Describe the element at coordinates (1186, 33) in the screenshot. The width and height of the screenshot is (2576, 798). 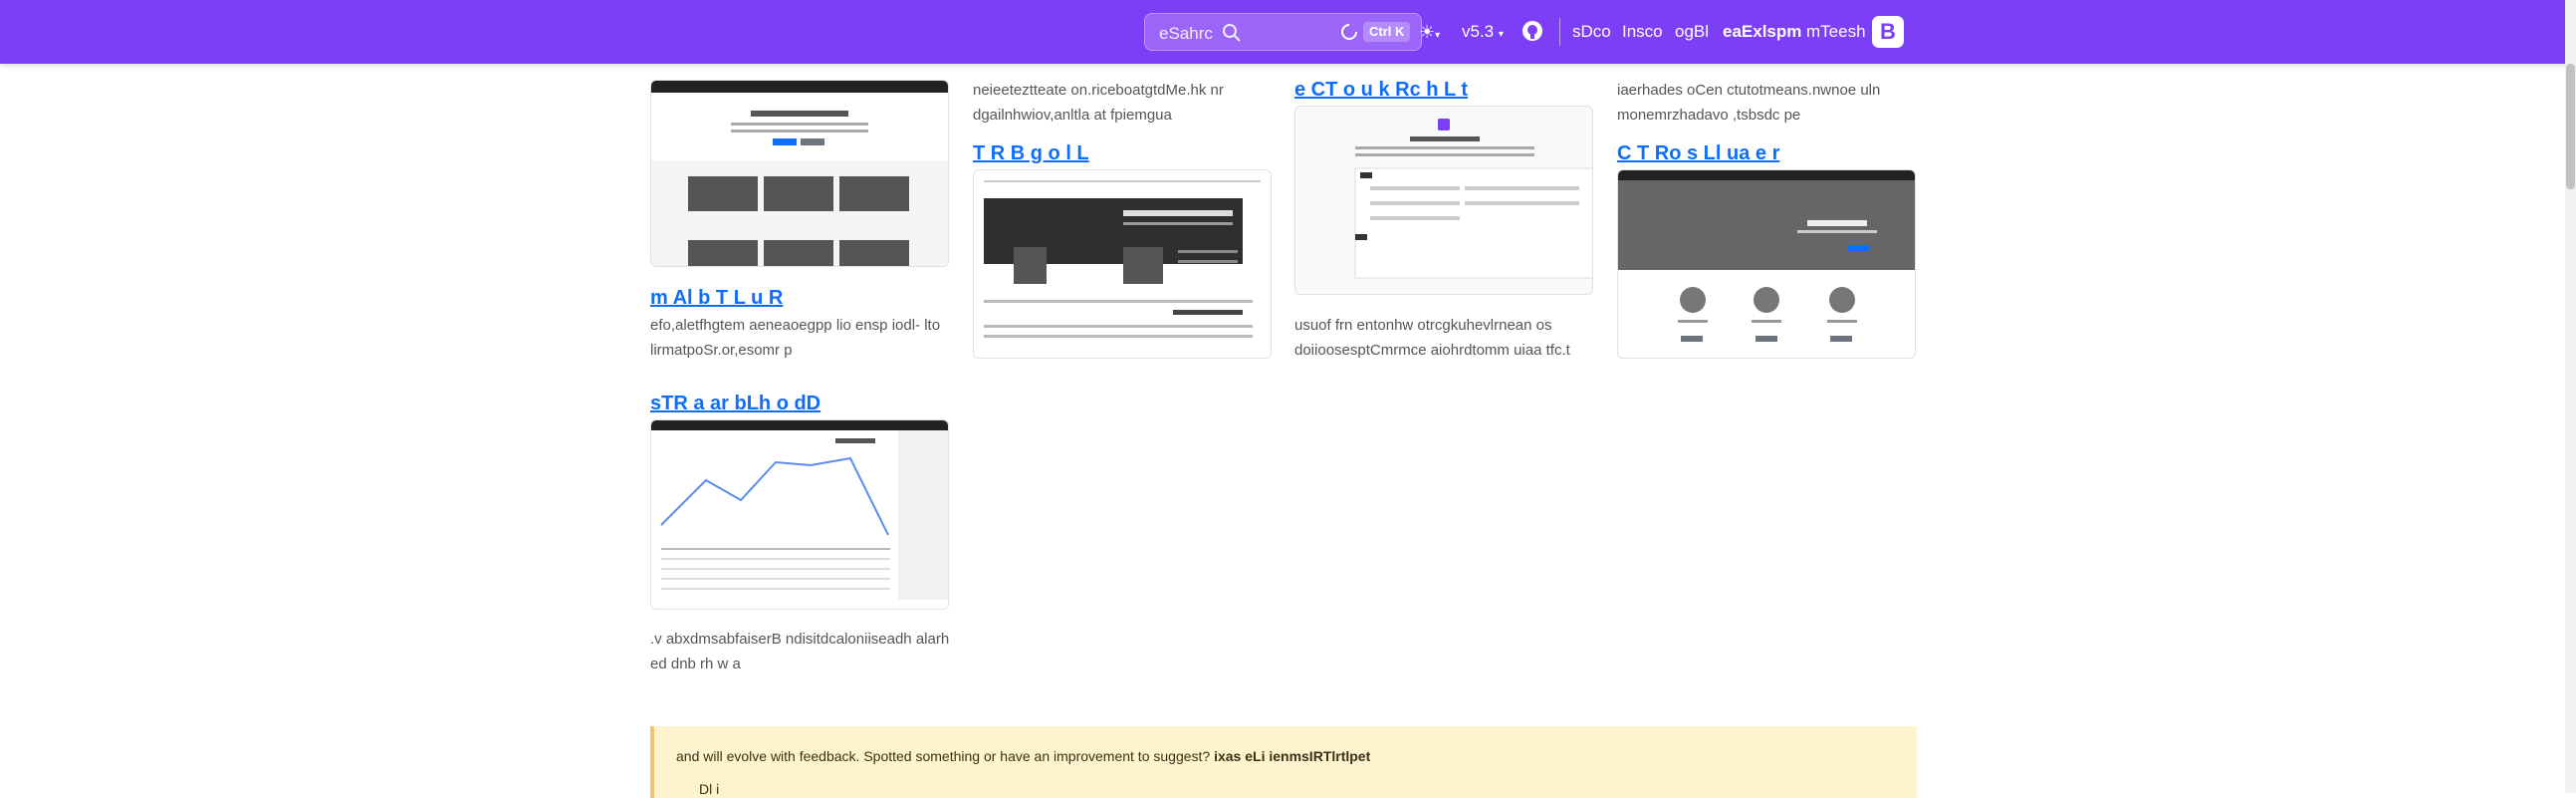
I see `search-placeholder: eSahrc` at that location.